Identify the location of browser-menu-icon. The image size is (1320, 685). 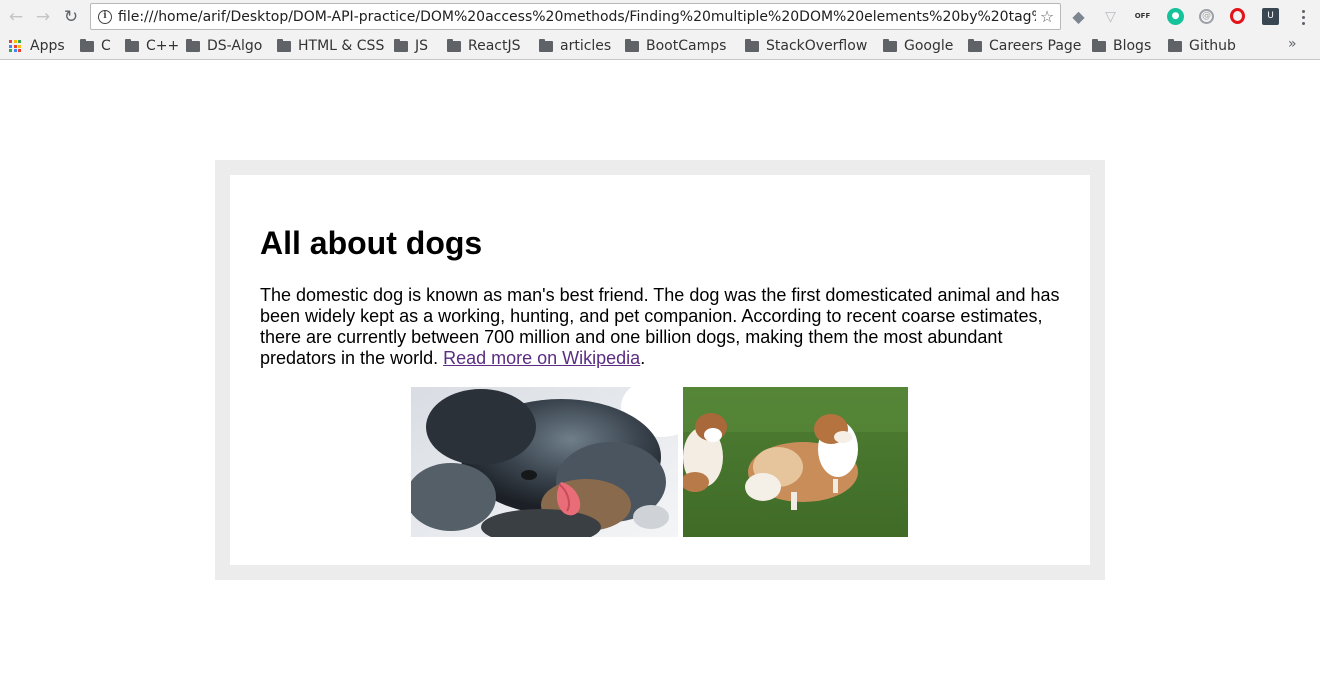
(1303, 17).